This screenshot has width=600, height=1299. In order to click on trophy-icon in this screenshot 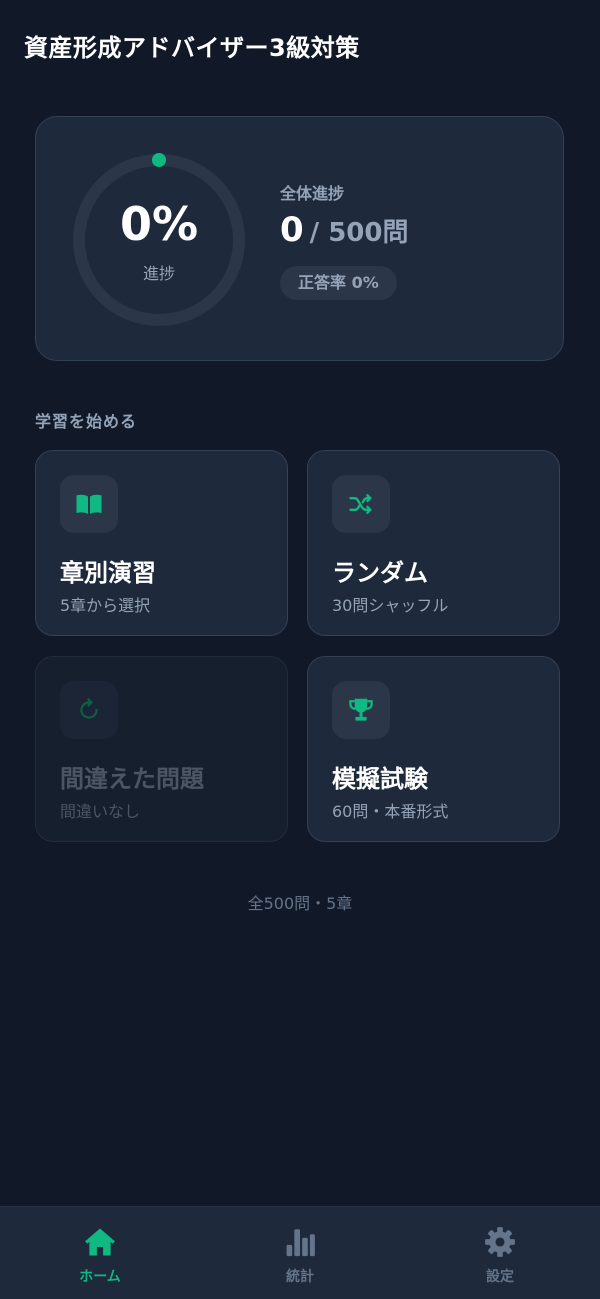, I will do `click(361, 710)`.